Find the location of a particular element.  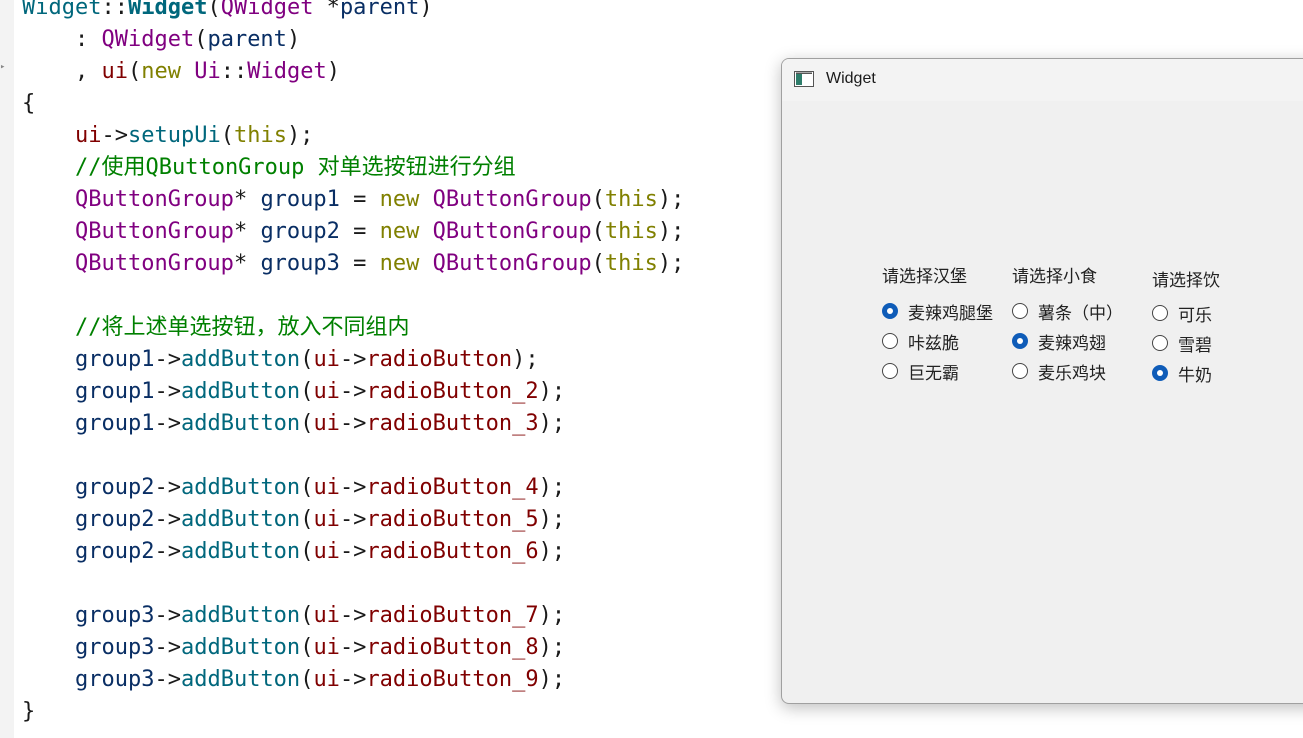

radio-button: 薯条（中） is located at coordinates (1067, 311).